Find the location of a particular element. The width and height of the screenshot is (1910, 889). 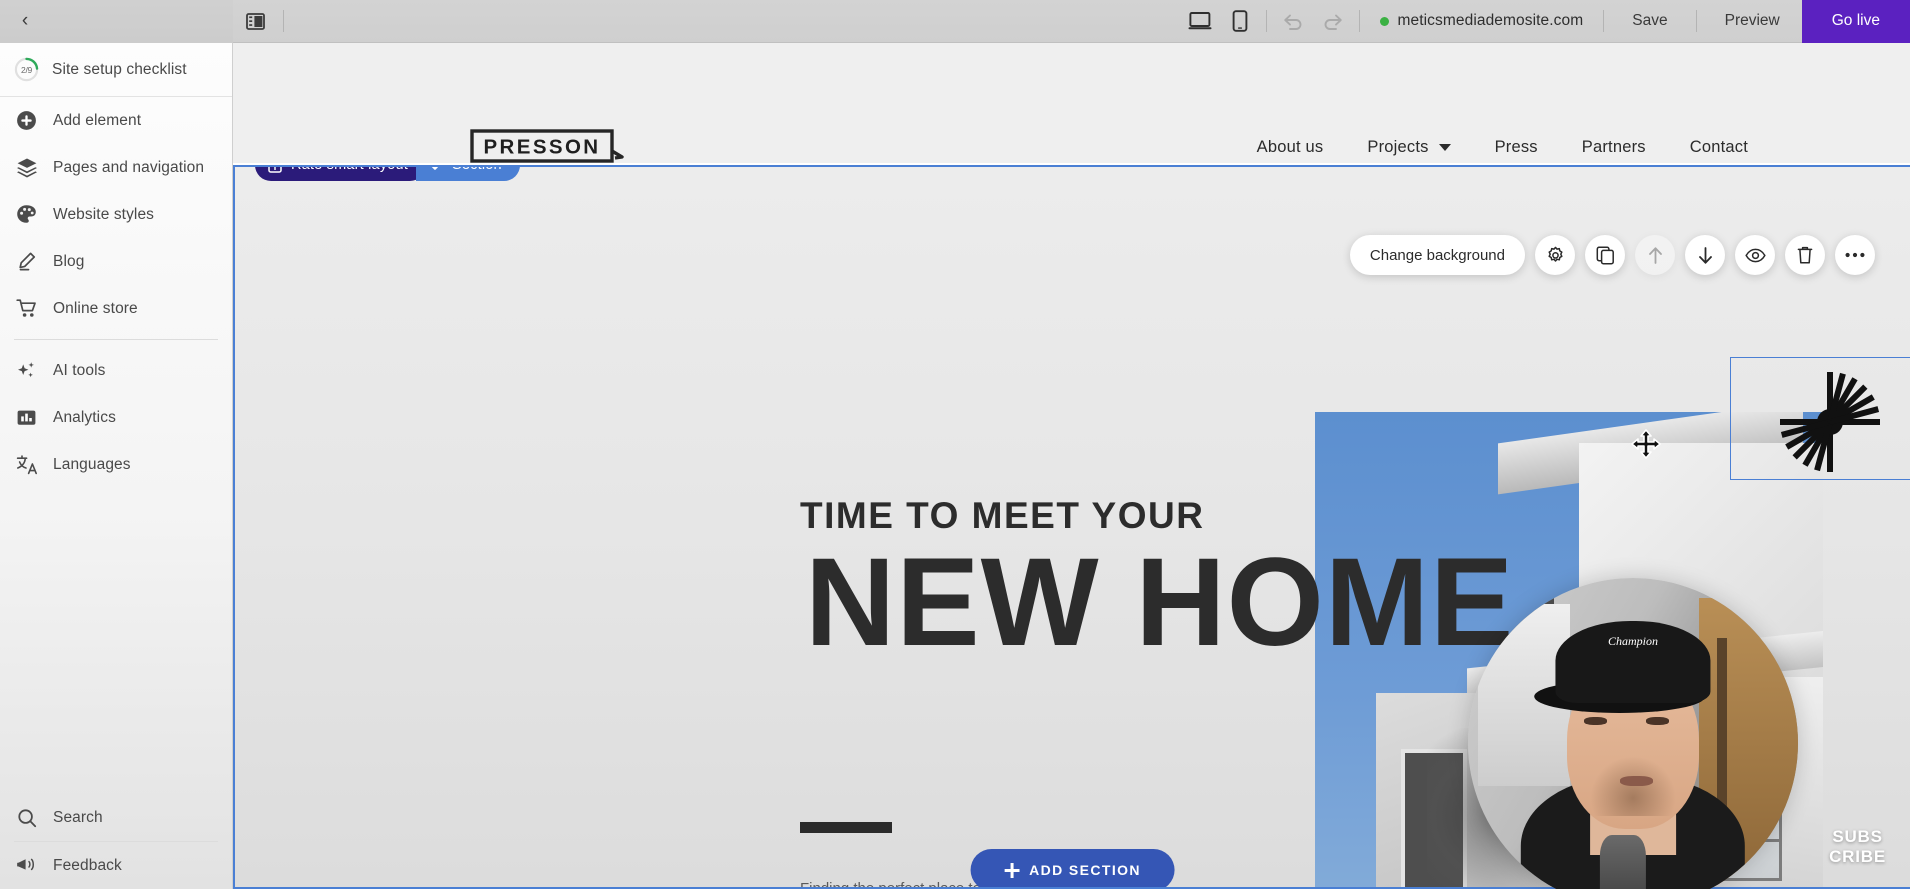

sidebar-item-search: Search is located at coordinates (116, 817).